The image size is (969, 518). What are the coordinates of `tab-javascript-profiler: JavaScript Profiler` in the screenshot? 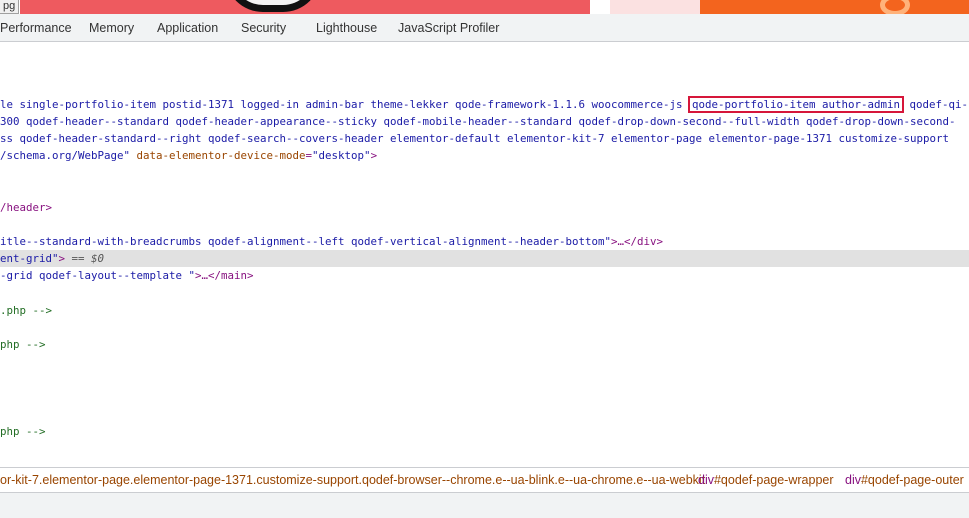 It's located at (448, 28).